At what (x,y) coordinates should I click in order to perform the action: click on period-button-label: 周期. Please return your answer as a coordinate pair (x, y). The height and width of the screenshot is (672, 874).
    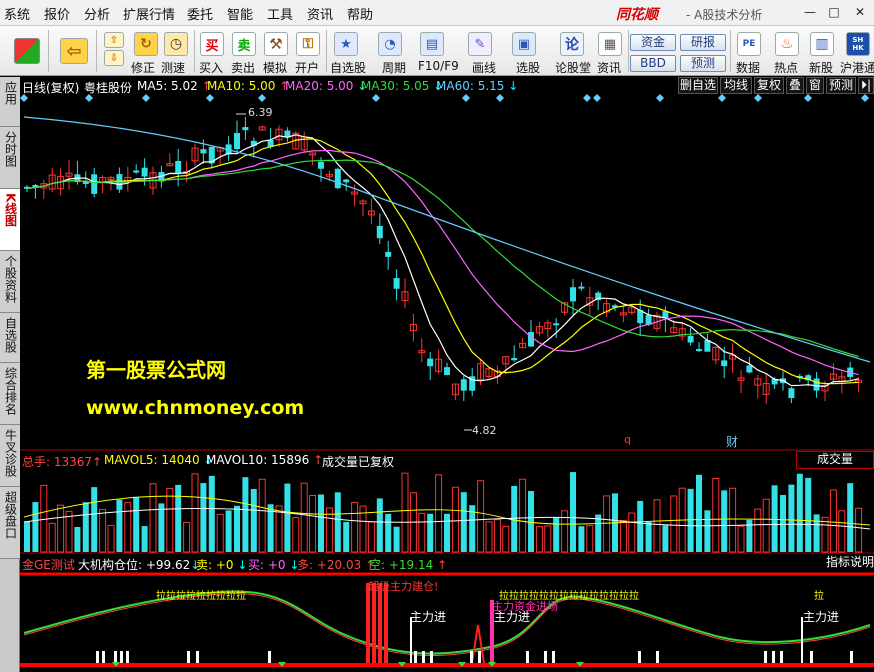
    Looking at the image, I should click on (394, 67).